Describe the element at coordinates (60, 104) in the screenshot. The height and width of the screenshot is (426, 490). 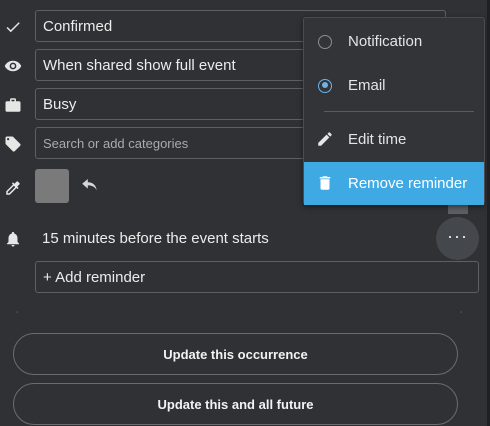
I see `availability-value: Busy` at that location.